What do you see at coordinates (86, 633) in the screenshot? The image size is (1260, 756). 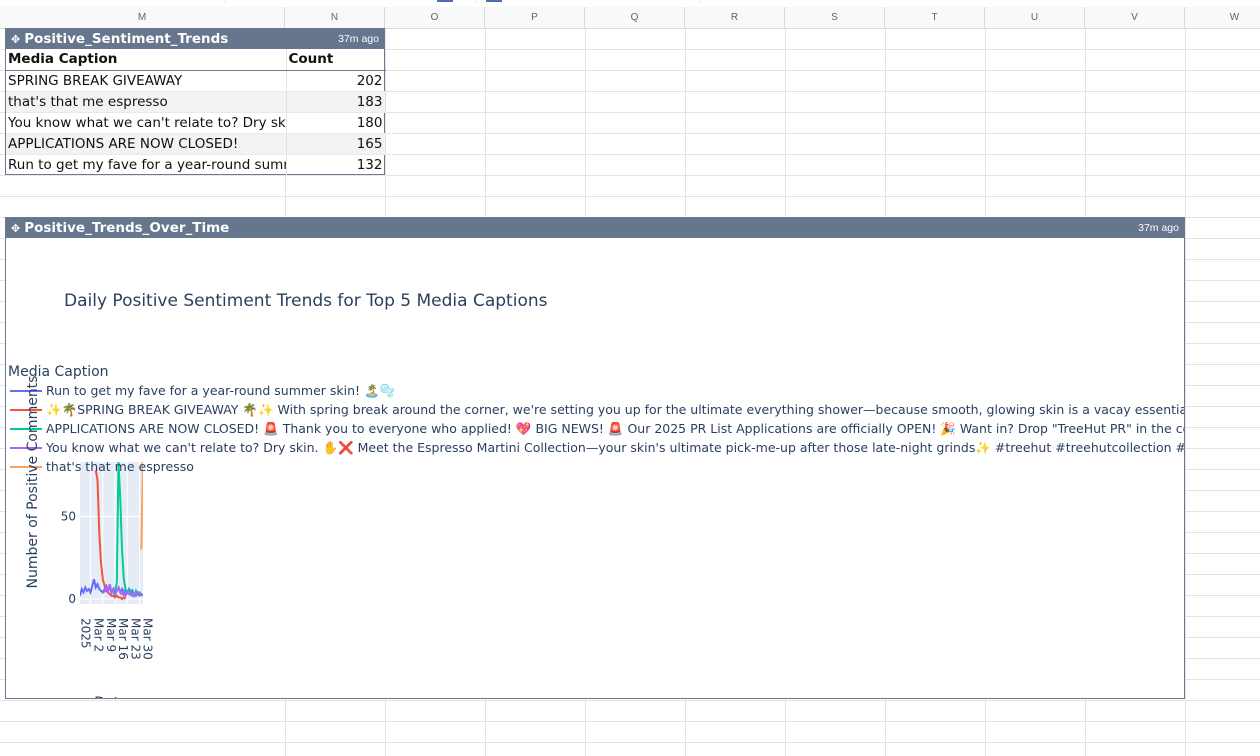 I see `x-tick-label: 2025` at bounding box center [86, 633].